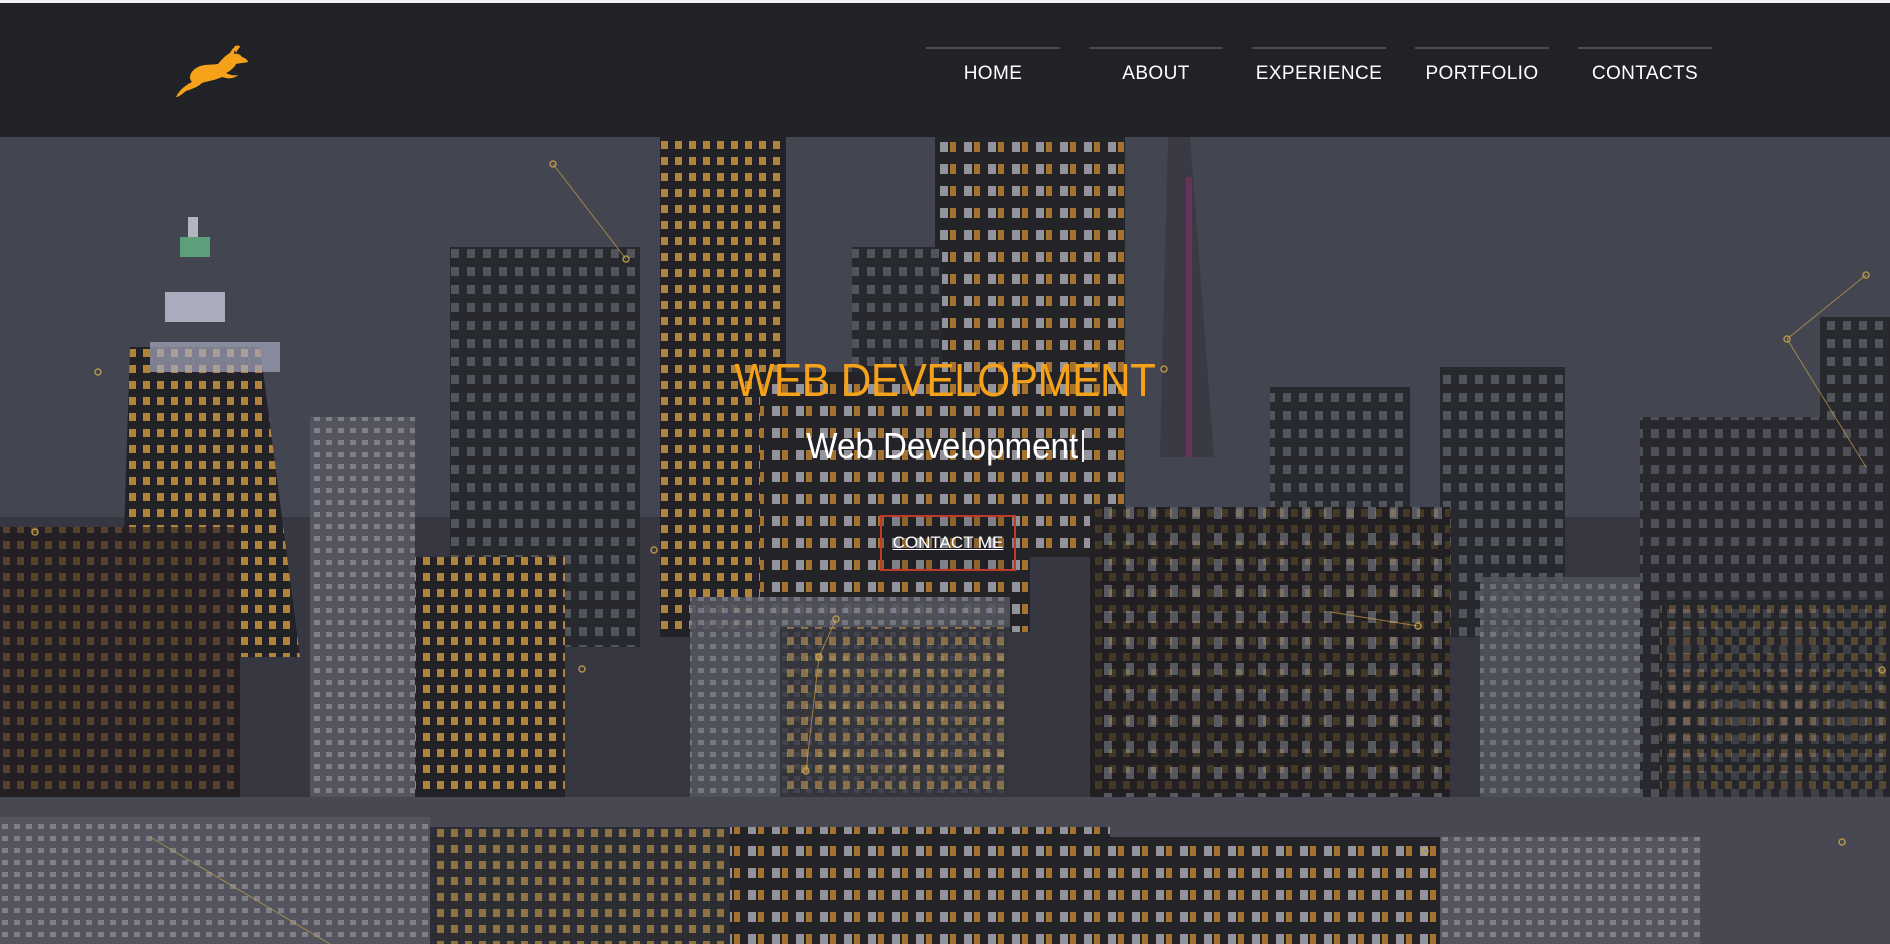 The width and height of the screenshot is (1890, 944). What do you see at coordinates (945, 380) in the screenshot?
I see `hero-title: WEB DEVELOPMENT` at bounding box center [945, 380].